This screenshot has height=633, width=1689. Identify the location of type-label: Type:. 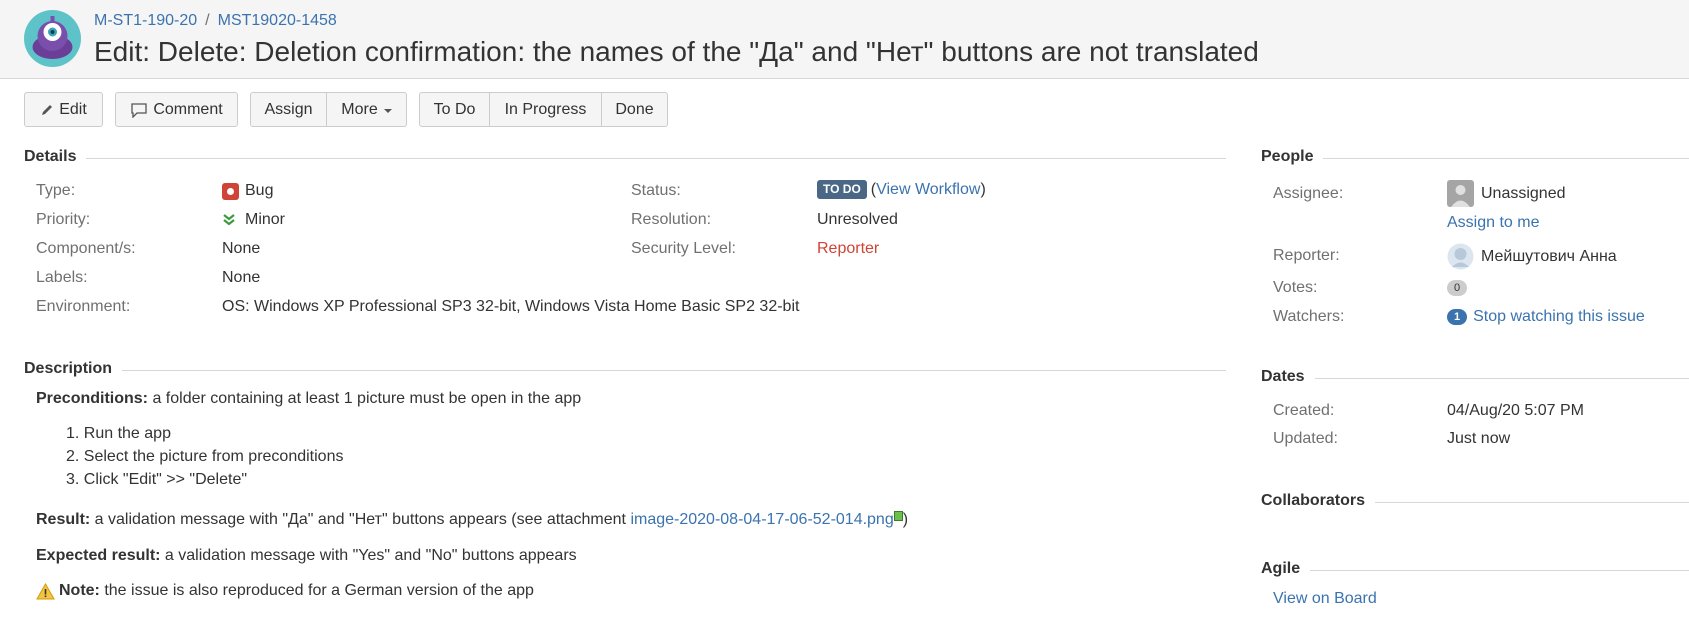
(56, 190).